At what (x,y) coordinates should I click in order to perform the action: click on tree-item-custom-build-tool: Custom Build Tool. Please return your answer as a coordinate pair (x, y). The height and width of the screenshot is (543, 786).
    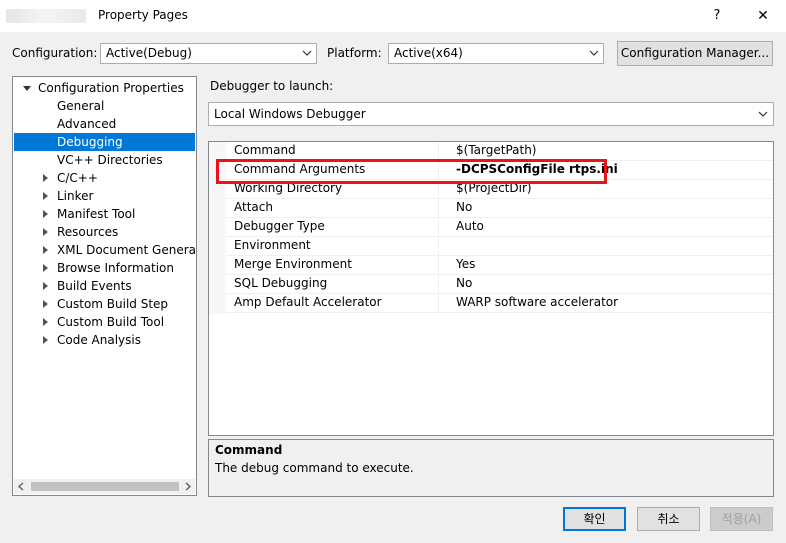
    Looking at the image, I should click on (110, 322).